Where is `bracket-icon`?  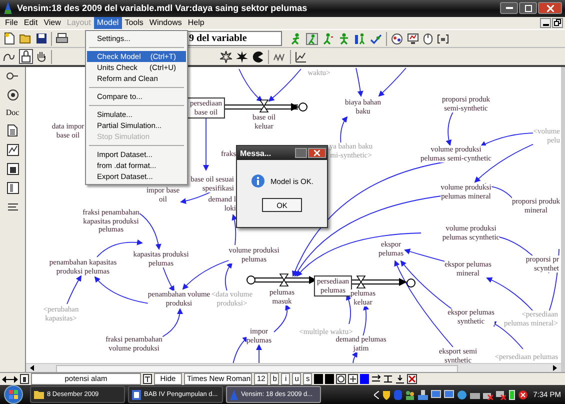 bracket-icon is located at coordinates (443, 38).